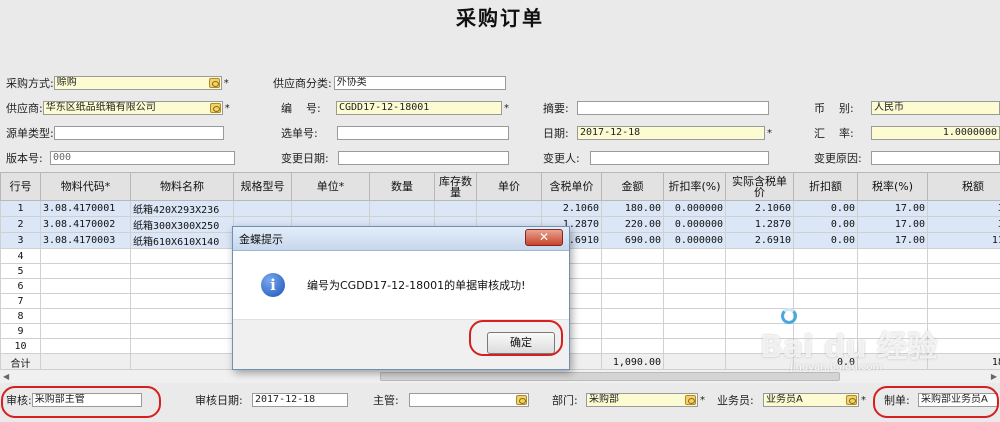 This screenshot has width=1000, height=422. I want to click on supplier-category-input: 外协类, so click(419, 83).